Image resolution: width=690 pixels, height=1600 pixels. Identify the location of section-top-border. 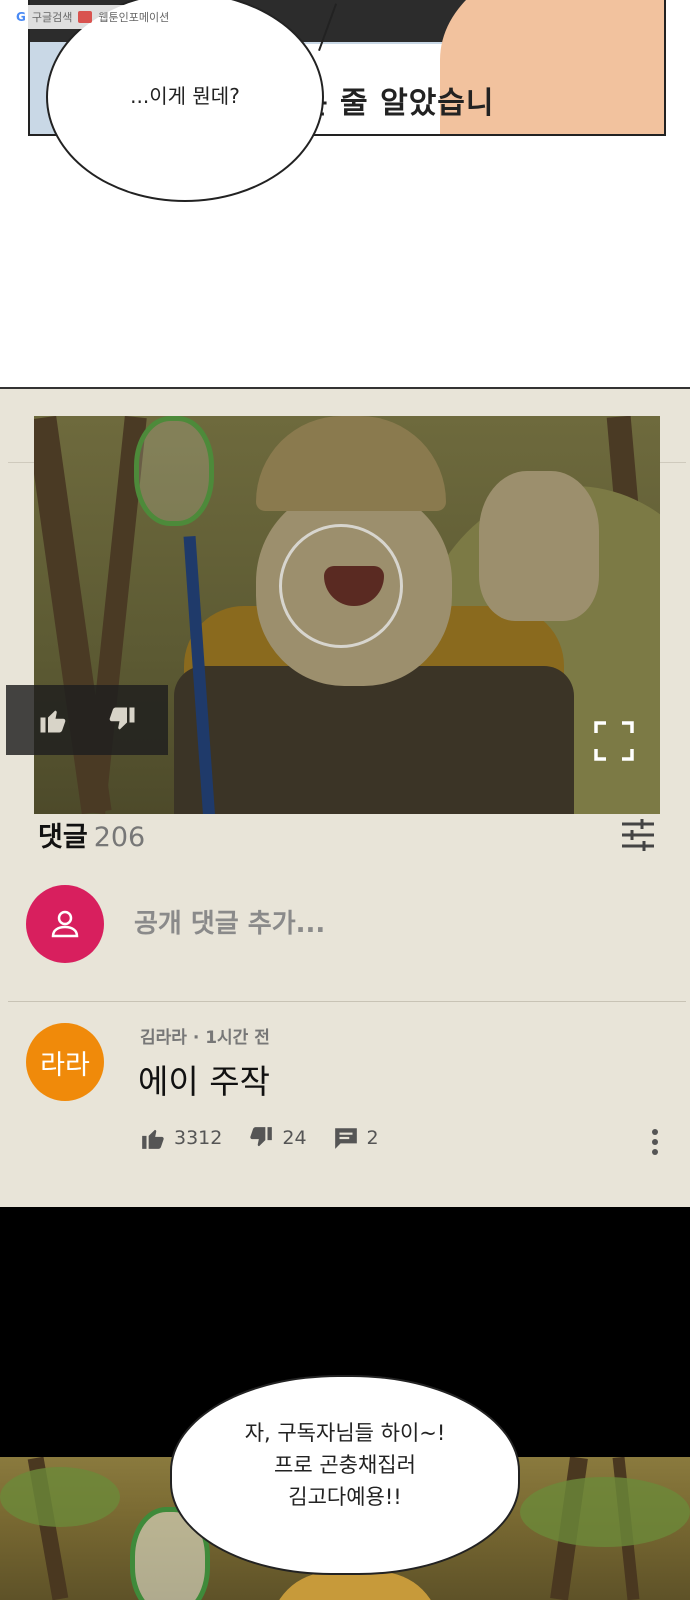
(345, 388).